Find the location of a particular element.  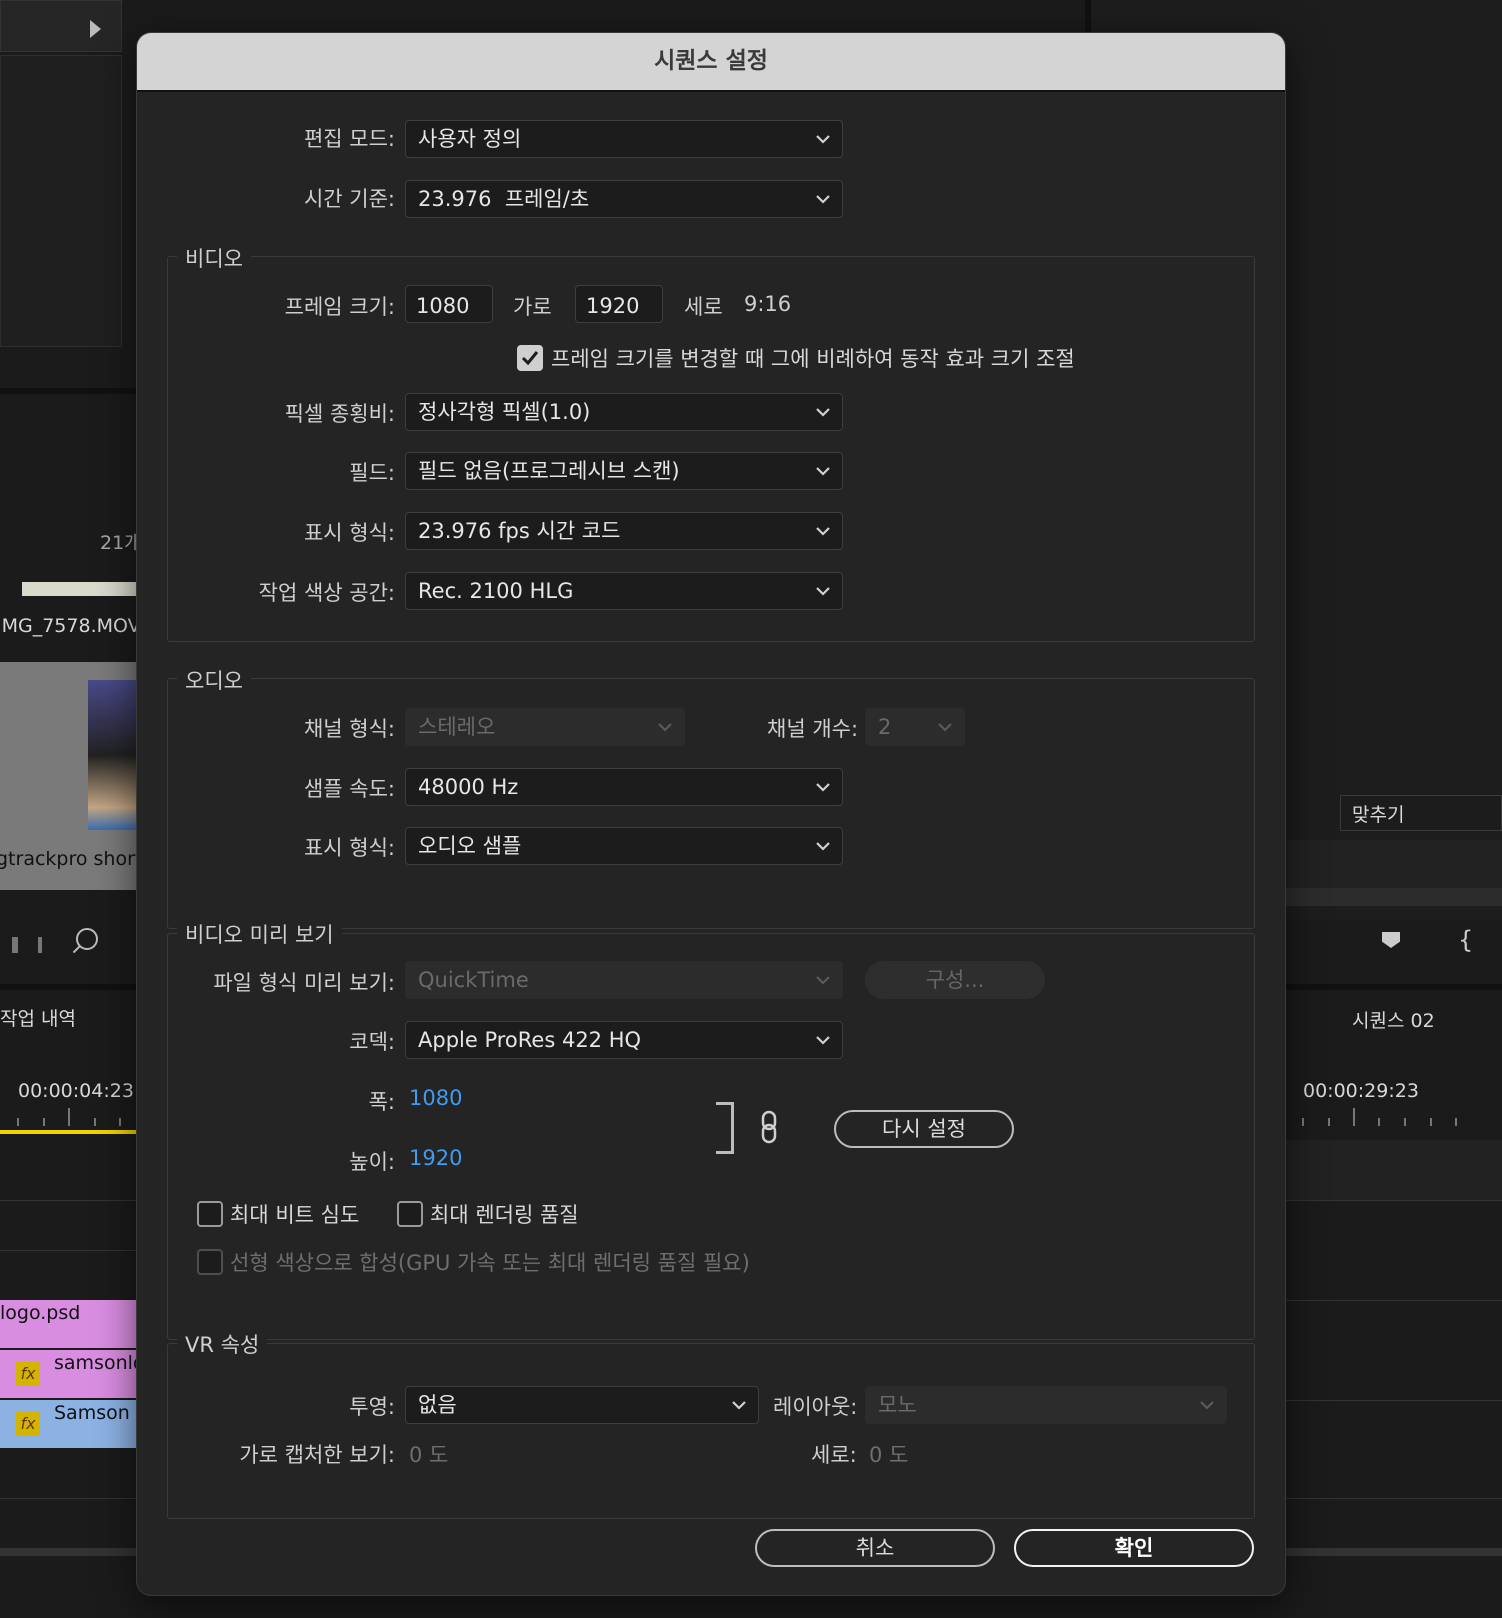

projection-label: 투영: is located at coordinates (372, 1407).